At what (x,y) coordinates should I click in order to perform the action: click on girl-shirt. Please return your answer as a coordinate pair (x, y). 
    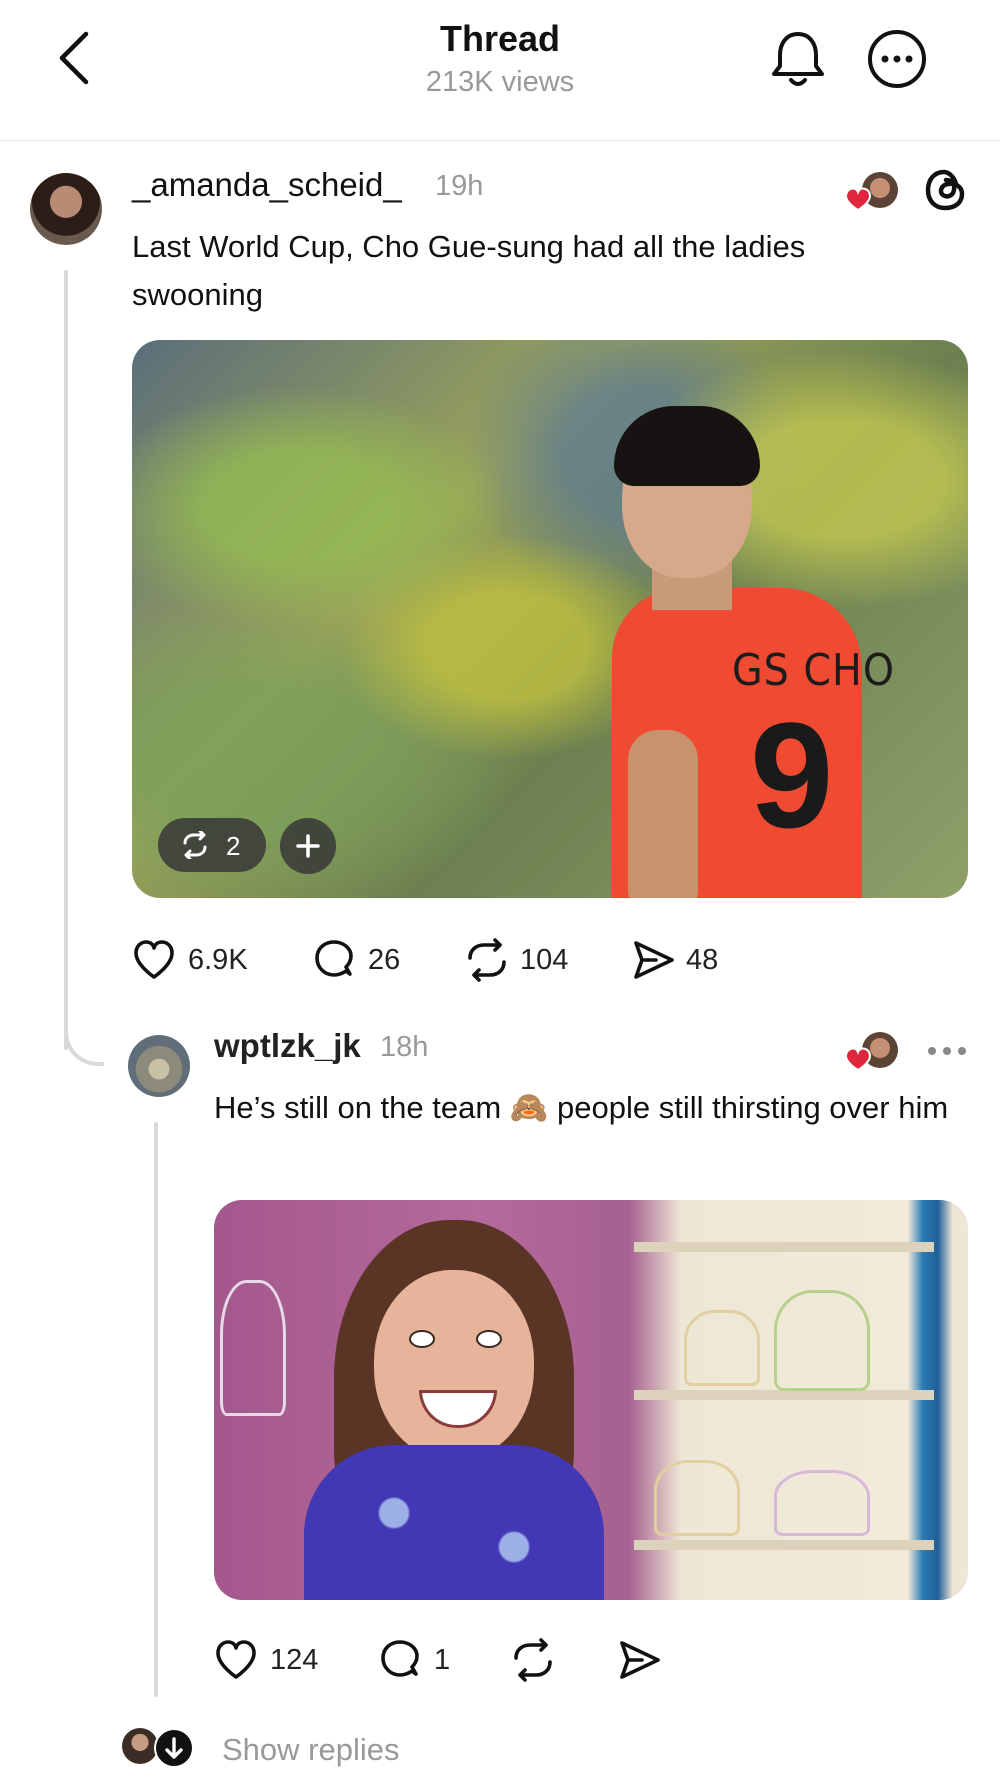
    Looking at the image, I should click on (454, 1522).